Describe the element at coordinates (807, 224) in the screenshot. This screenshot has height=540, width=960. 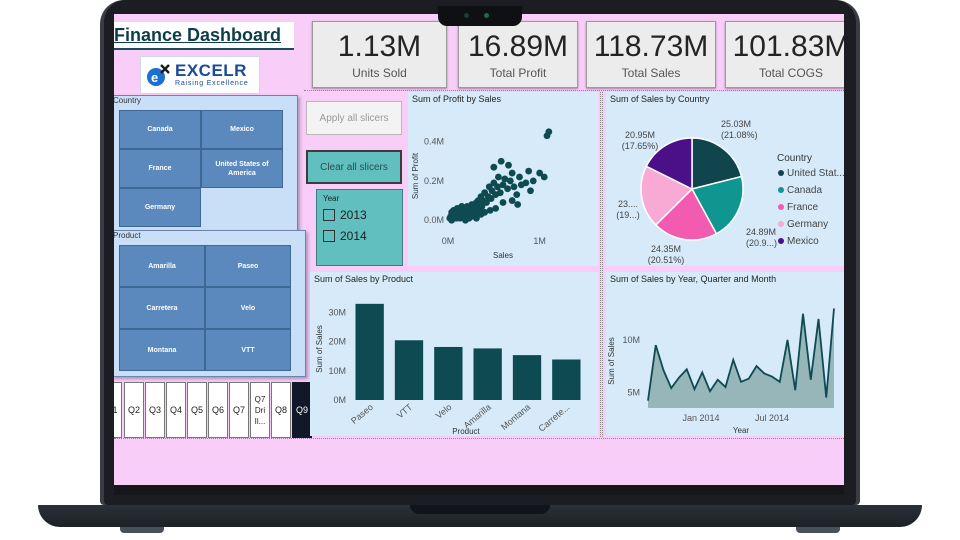
I see `legend-label: Germany` at that location.